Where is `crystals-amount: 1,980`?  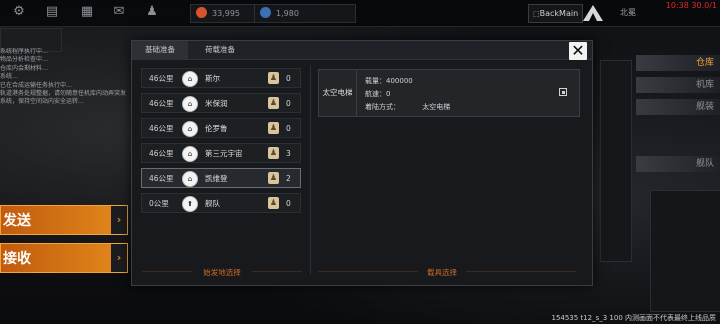 crystals-amount: 1,980 is located at coordinates (287, 13).